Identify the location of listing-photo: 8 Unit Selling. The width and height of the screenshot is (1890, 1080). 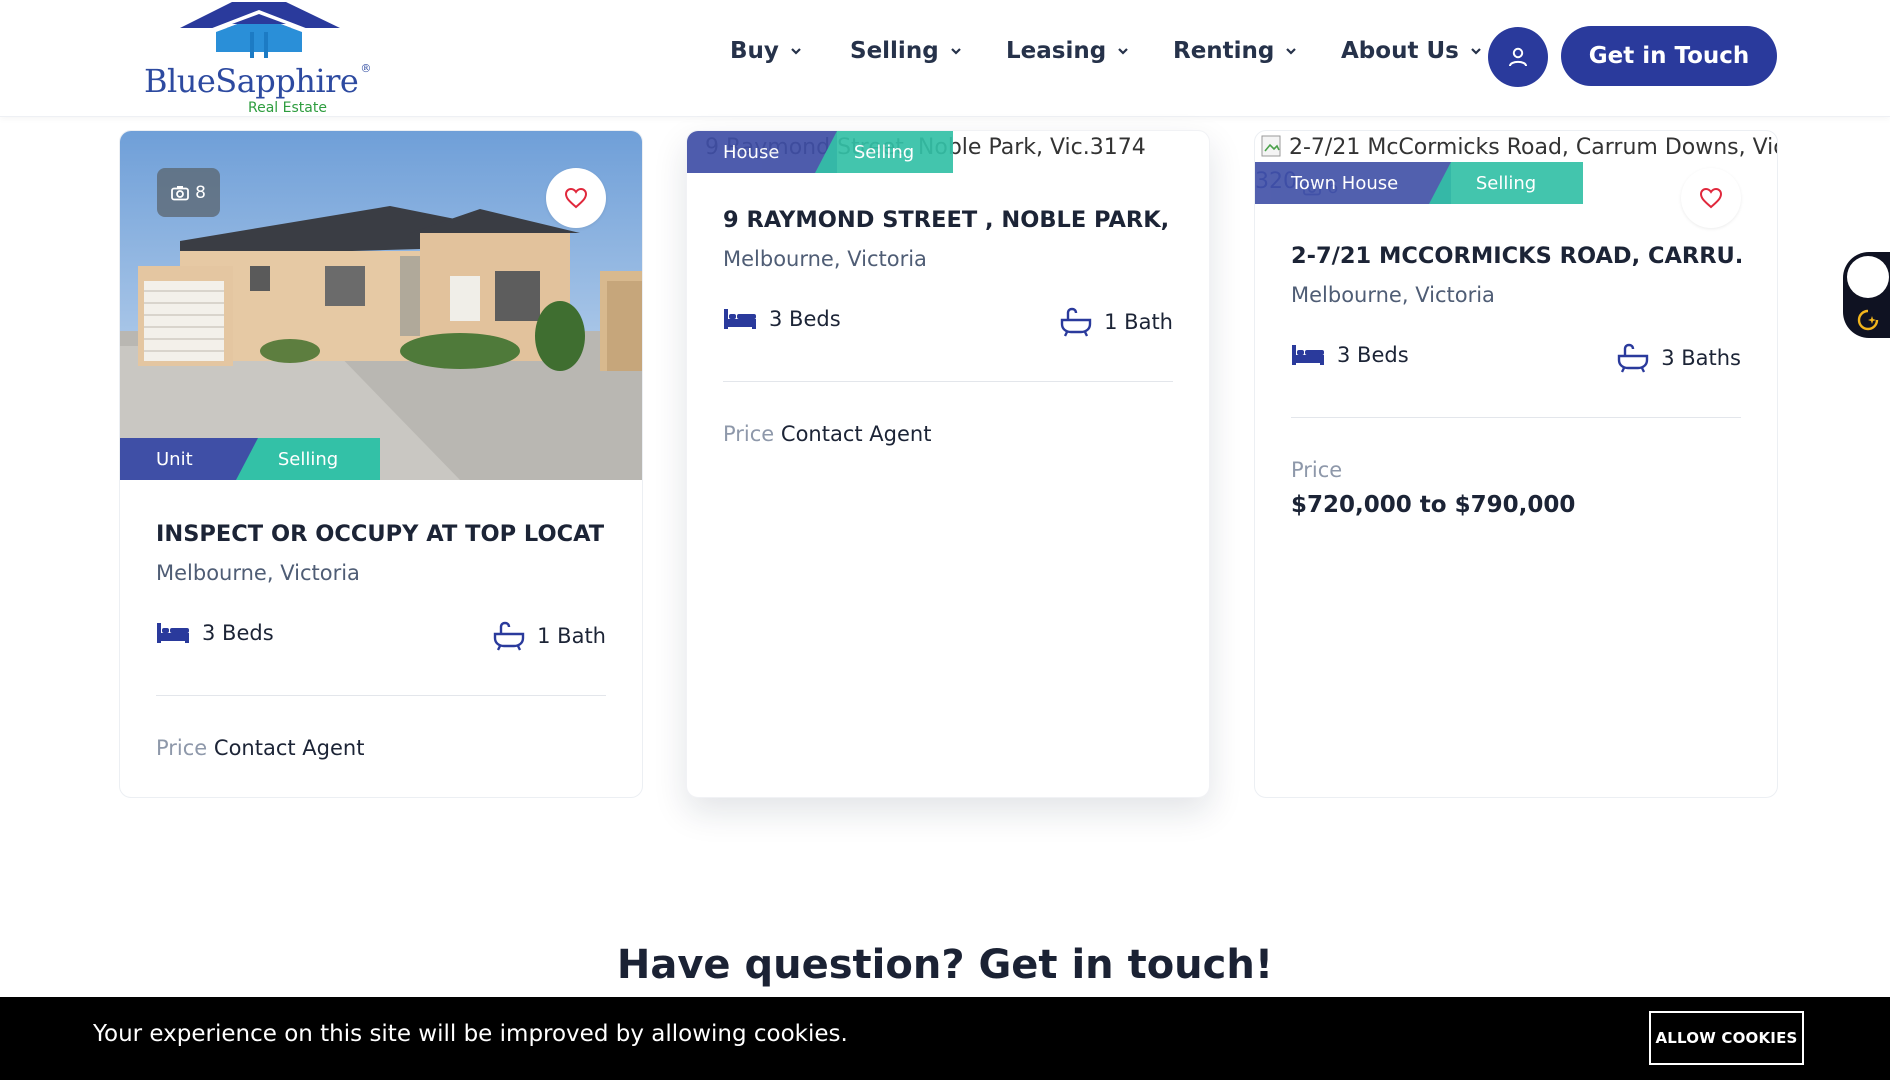
(381, 305).